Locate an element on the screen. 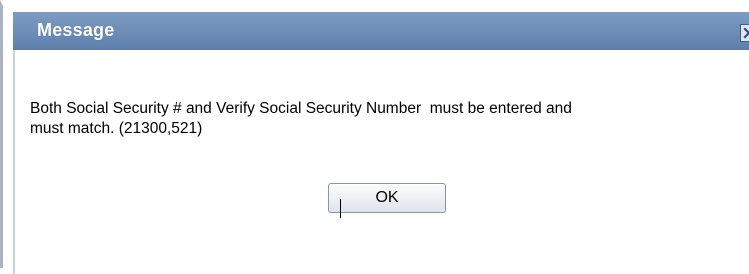 The width and height of the screenshot is (749, 274). close-button is located at coordinates (744, 33).